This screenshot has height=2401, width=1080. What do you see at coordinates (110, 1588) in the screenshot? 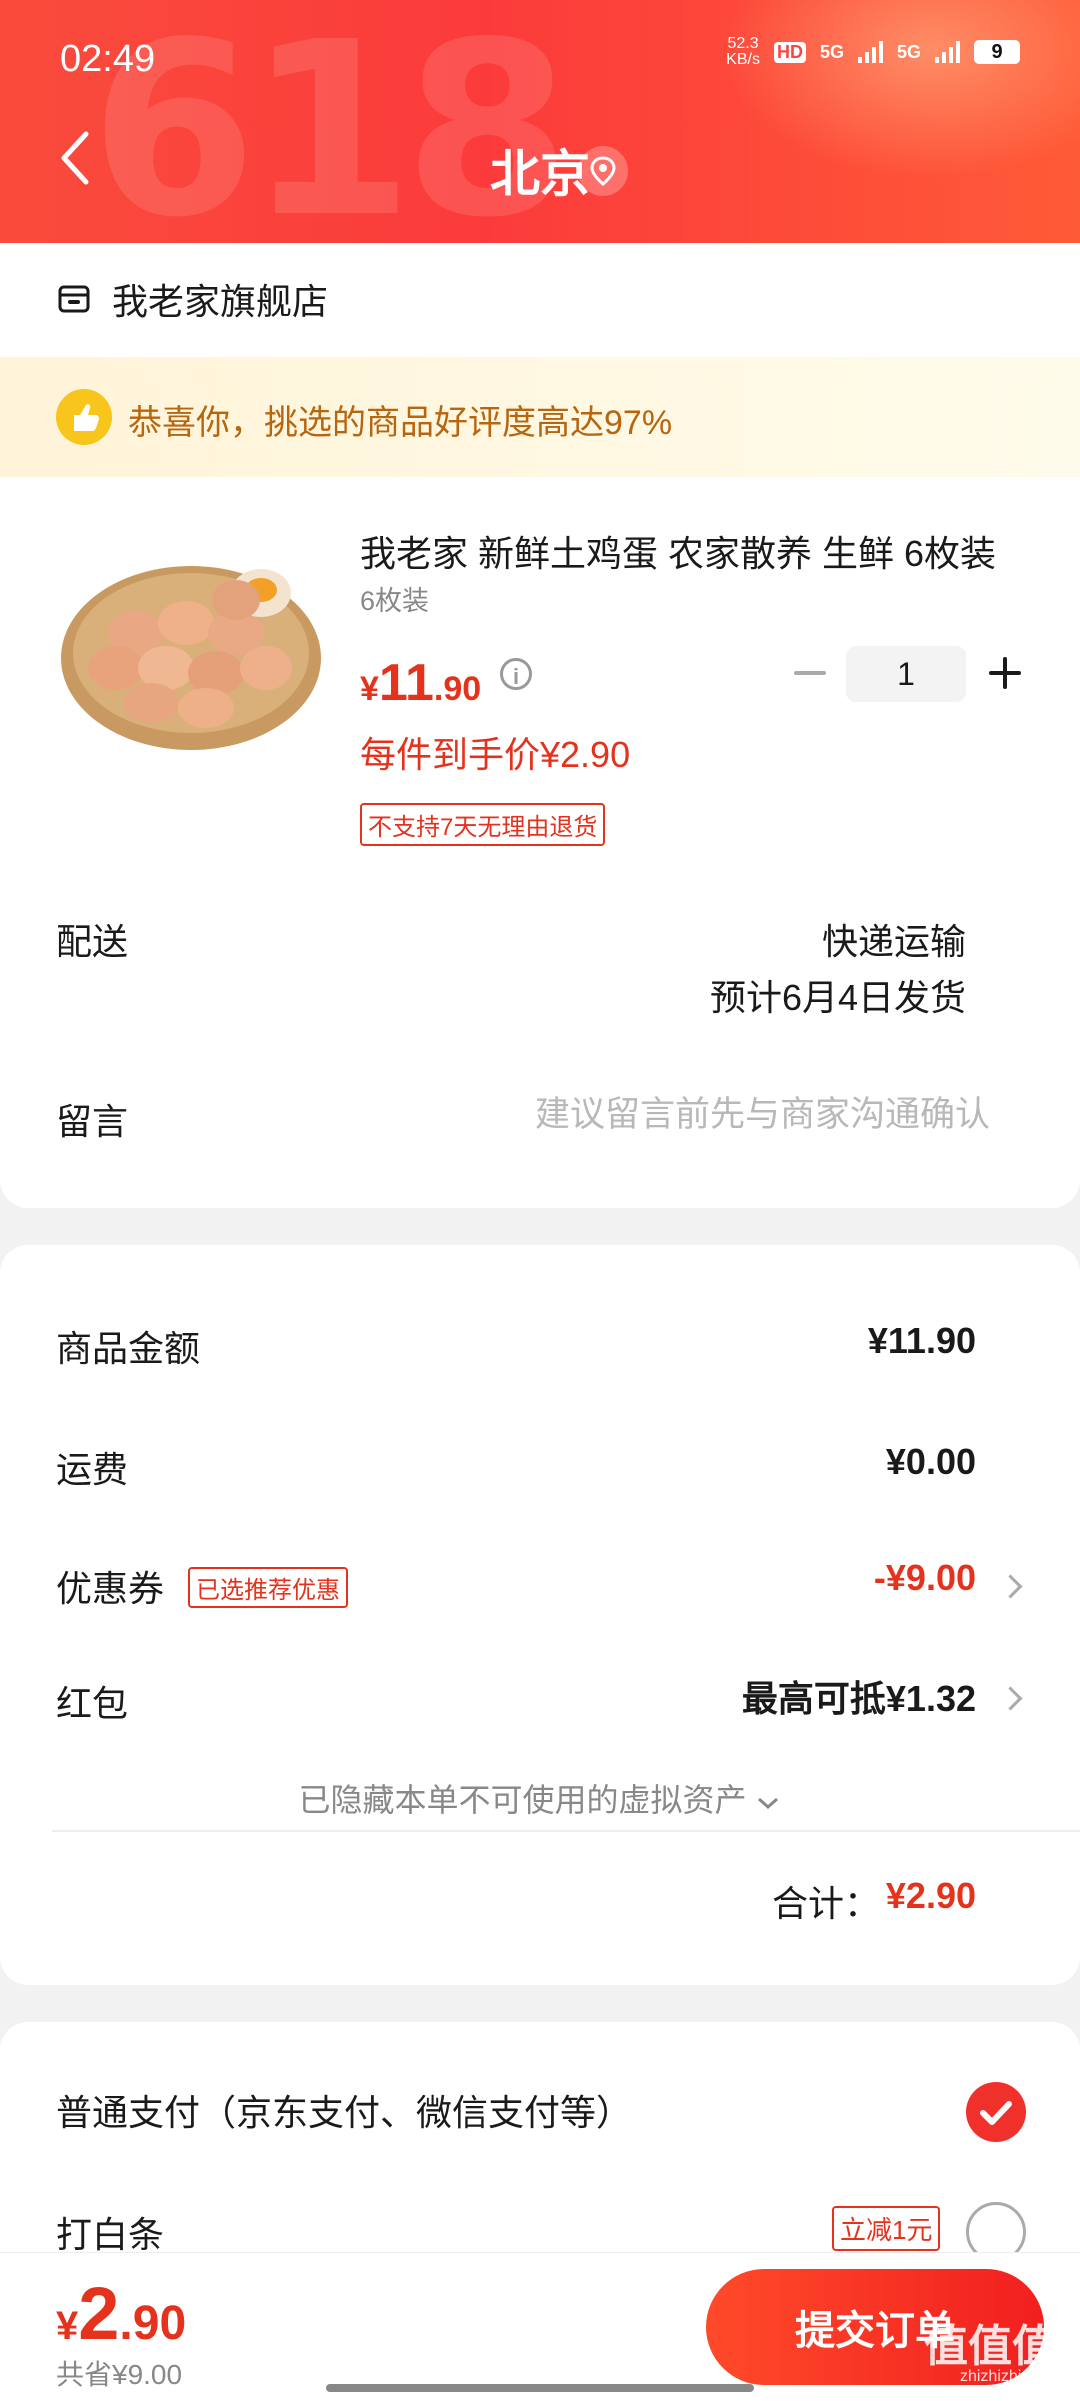
I see `coupon-label: 优惠券` at bounding box center [110, 1588].